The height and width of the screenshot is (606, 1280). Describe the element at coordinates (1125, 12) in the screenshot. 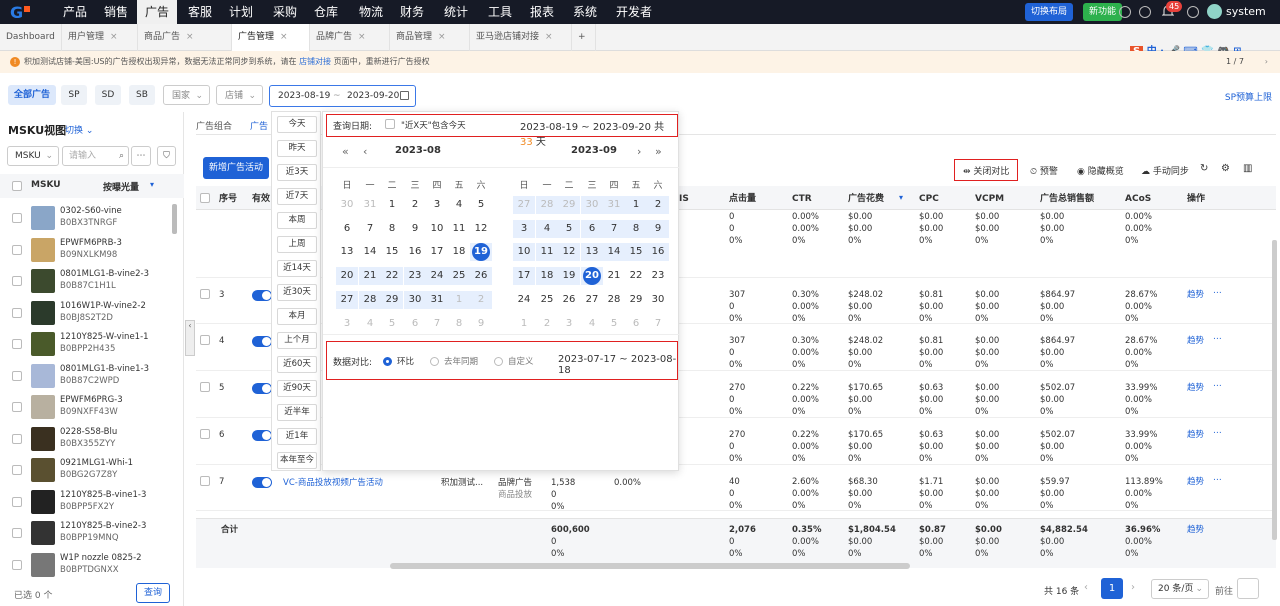

I see `info-icon` at that location.